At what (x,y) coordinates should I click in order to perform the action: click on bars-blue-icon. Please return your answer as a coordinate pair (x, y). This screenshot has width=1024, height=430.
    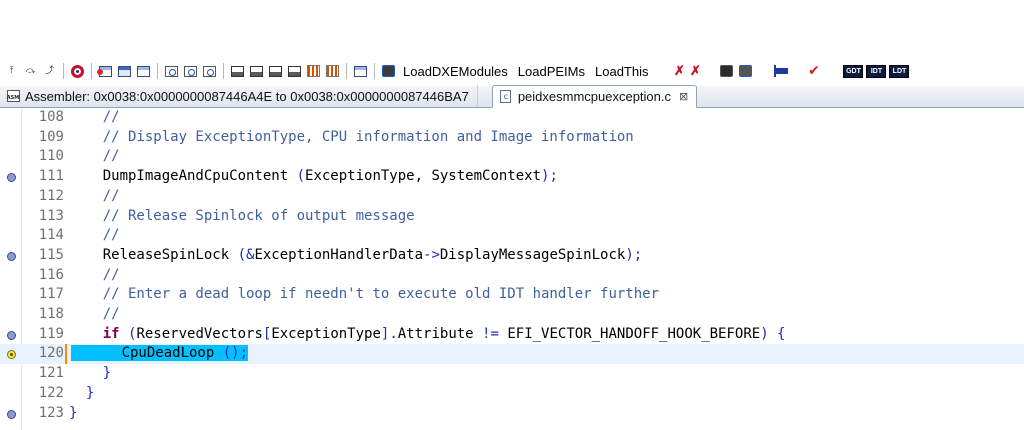
    Looking at the image, I should click on (332, 71).